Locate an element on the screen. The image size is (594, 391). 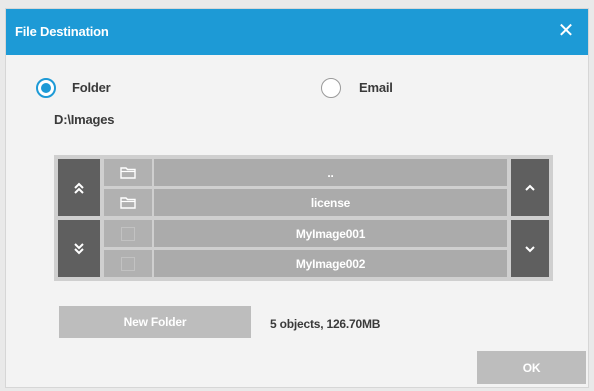
folder-status: 5 objects, 126.70MB is located at coordinates (325, 324).